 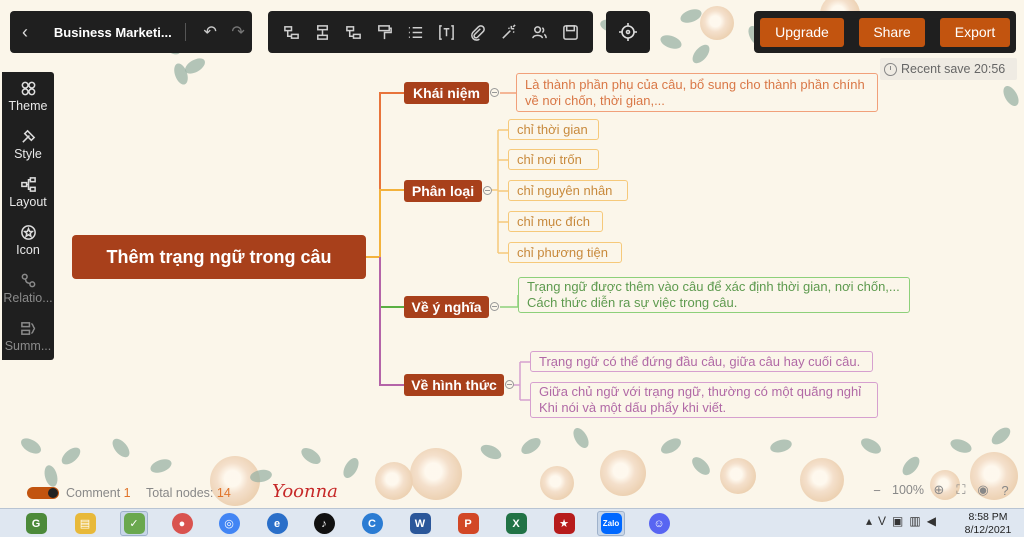 I want to click on taskbar-file-explorer-icon: ▤, so click(x=85, y=523).